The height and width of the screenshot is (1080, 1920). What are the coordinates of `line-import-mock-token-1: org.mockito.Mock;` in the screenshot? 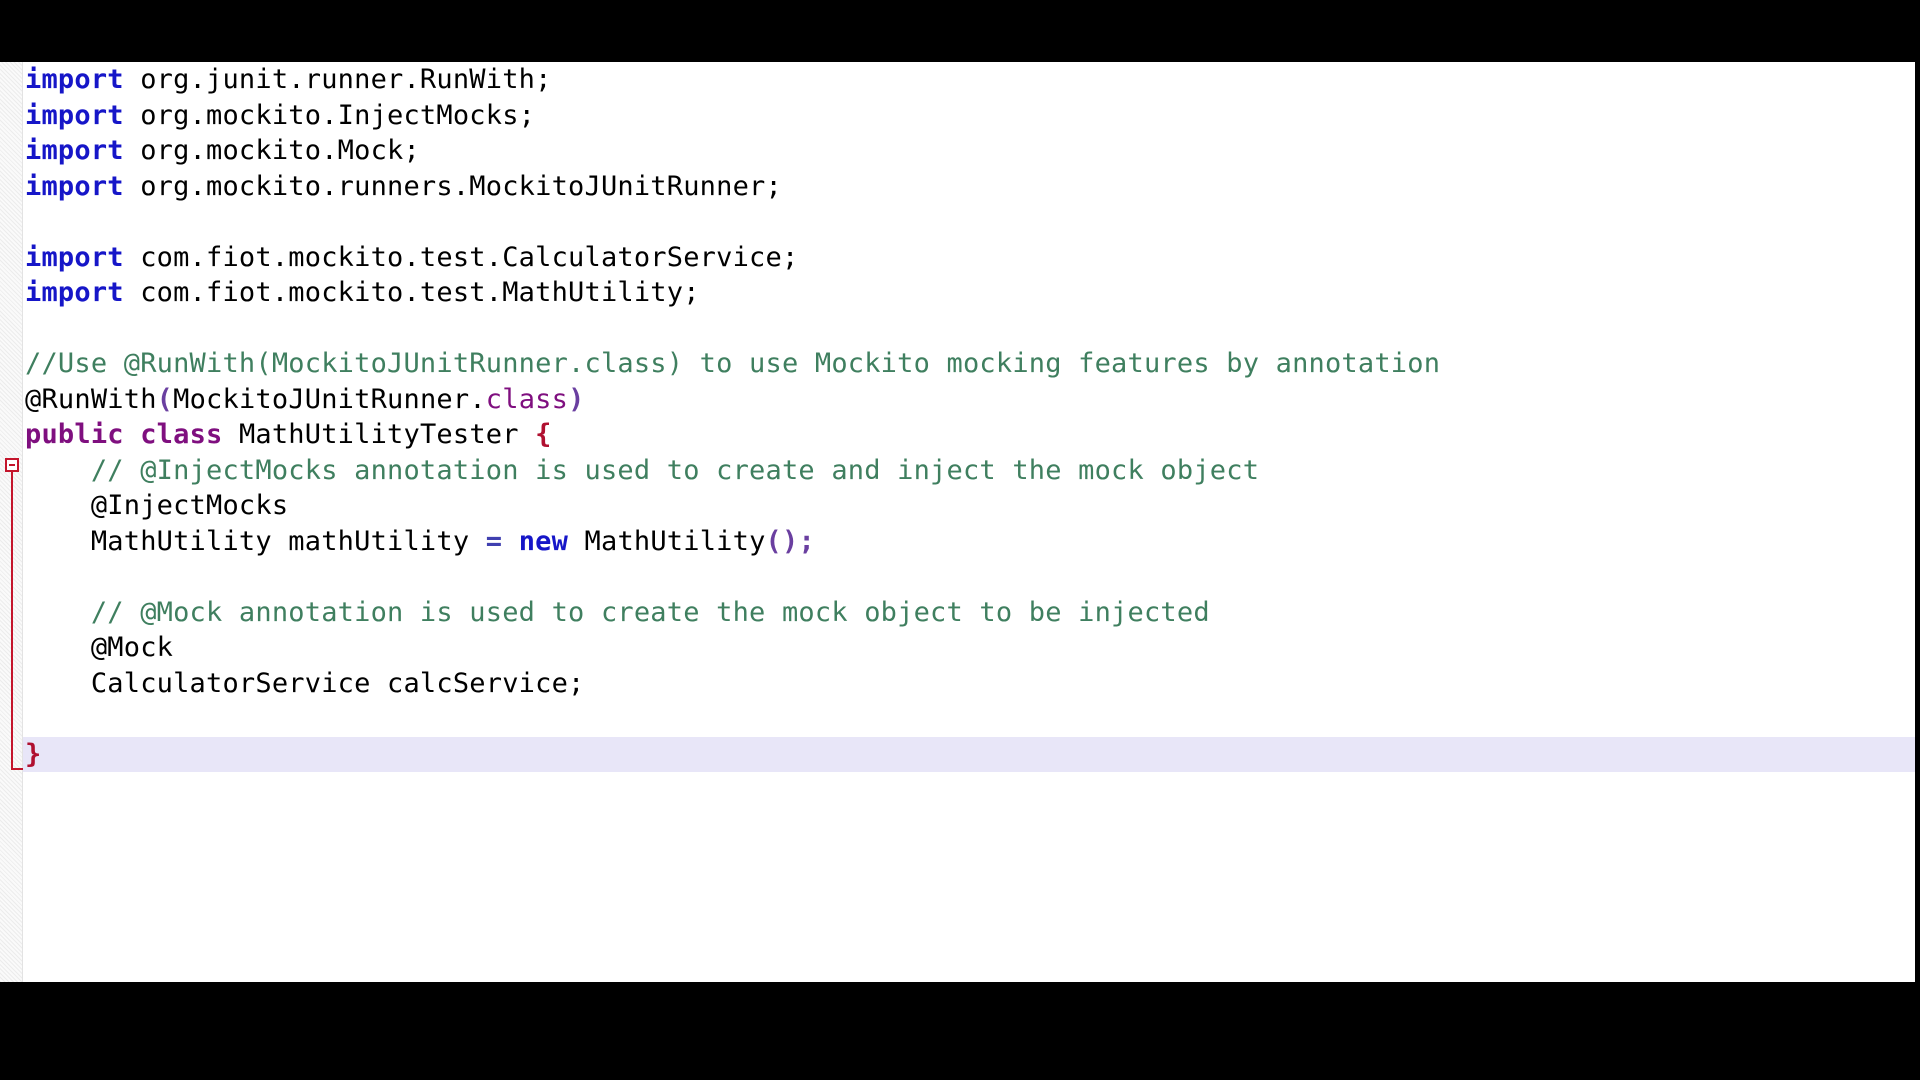 It's located at (271, 150).